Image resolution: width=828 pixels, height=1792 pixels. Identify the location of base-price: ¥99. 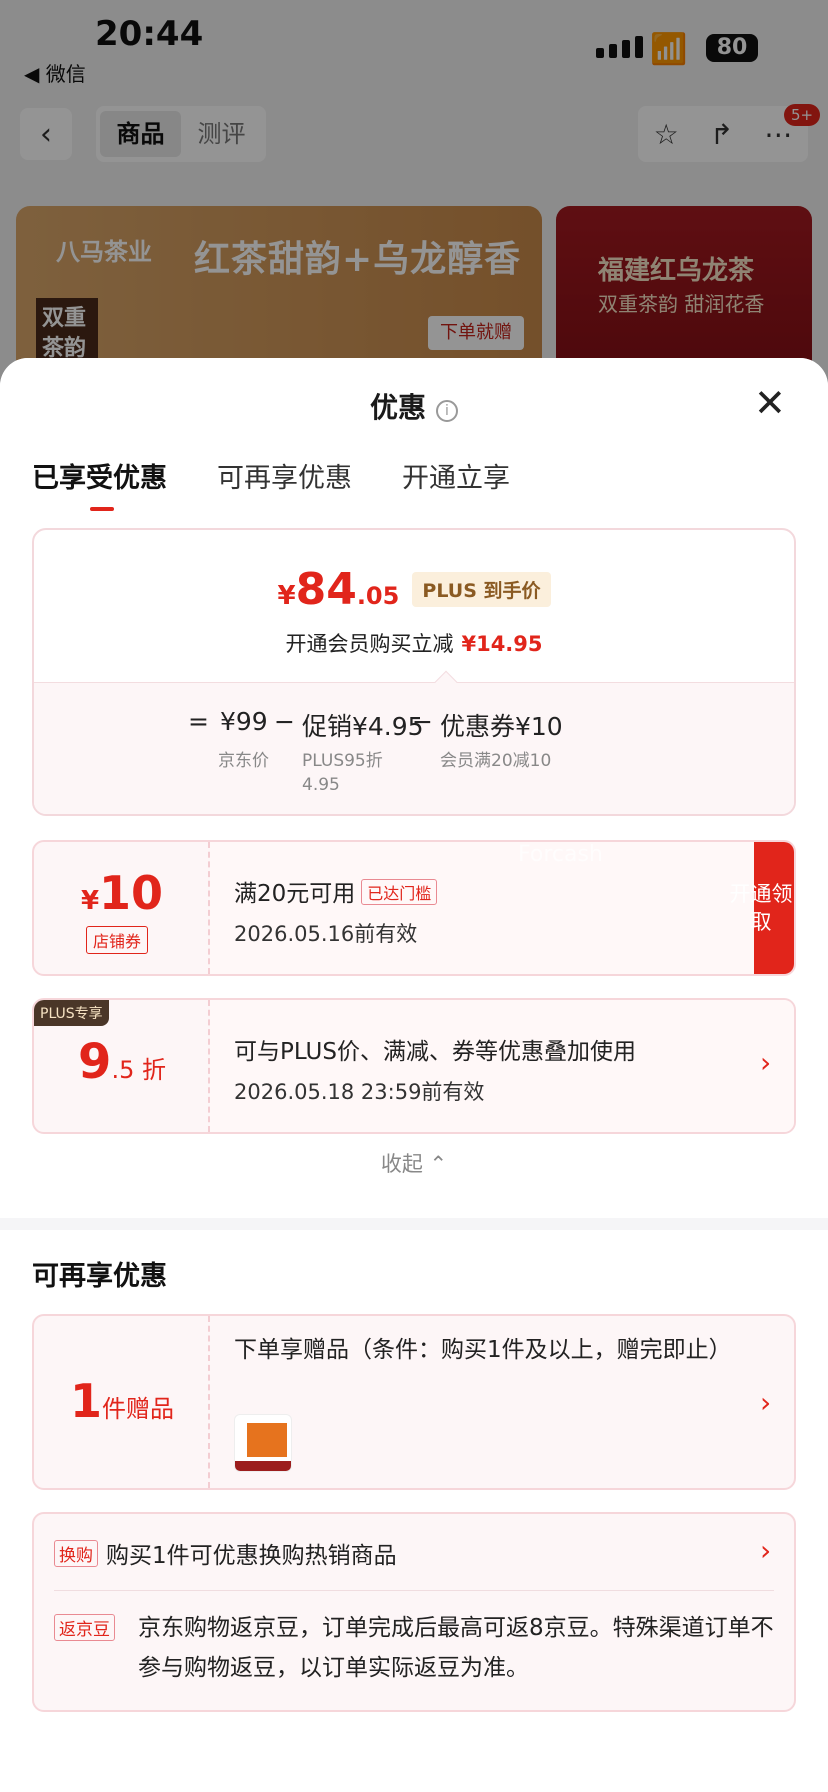
(244, 721).